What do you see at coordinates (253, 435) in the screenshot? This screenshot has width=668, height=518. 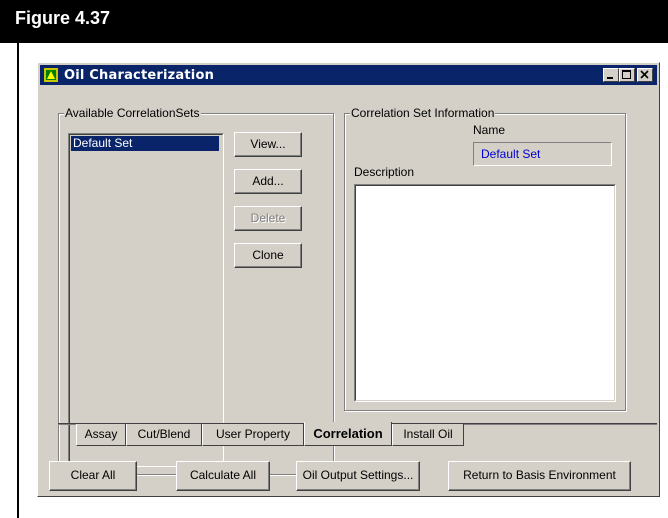 I see `tab-user-property: User Property` at bounding box center [253, 435].